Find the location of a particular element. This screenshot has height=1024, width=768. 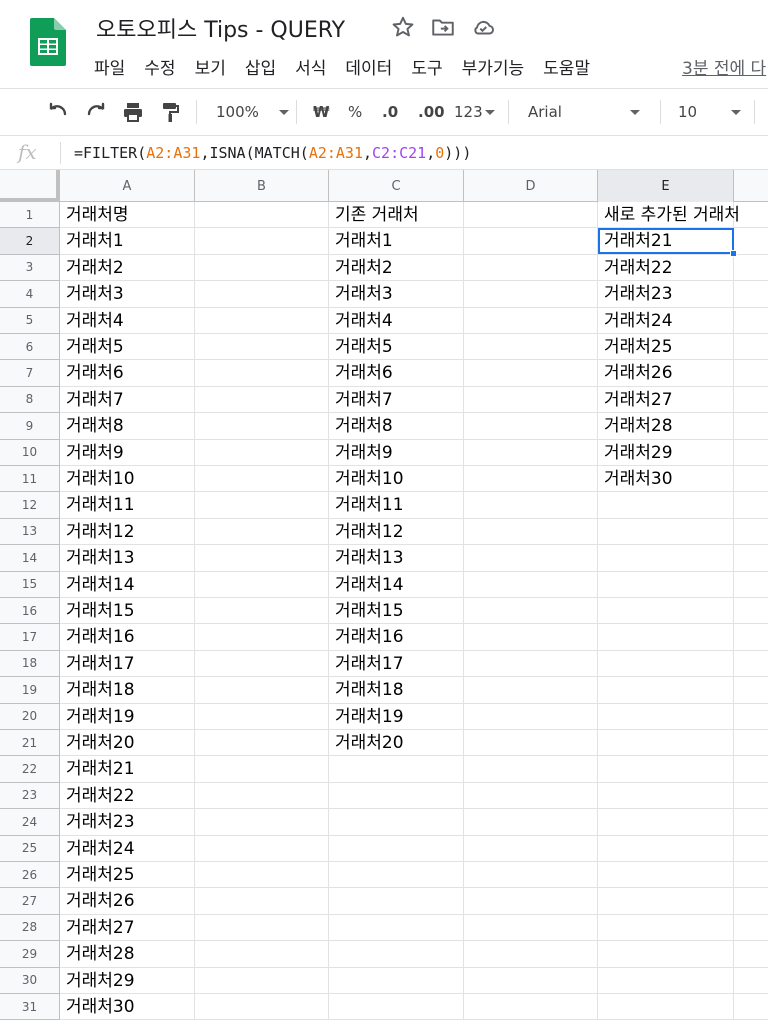

cell-d28 is located at coordinates (531, 928).